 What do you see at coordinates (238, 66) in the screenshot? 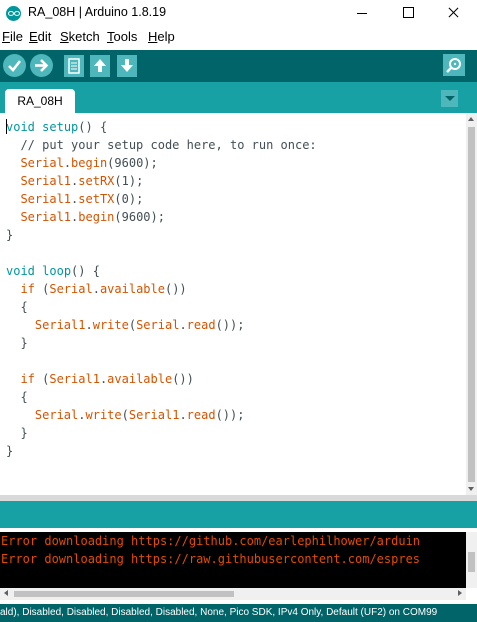
I see `toolbar` at bounding box center [238, 66].